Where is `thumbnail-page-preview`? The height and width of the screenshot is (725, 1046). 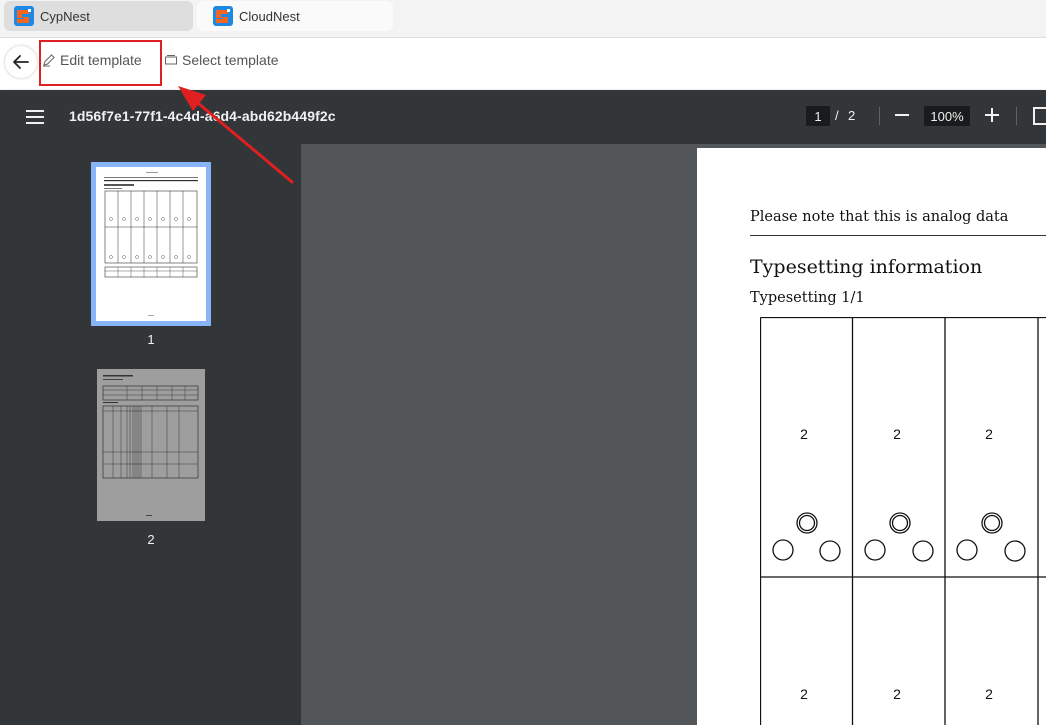
thumbnail-page-preview is located at coordinates (151, 244).